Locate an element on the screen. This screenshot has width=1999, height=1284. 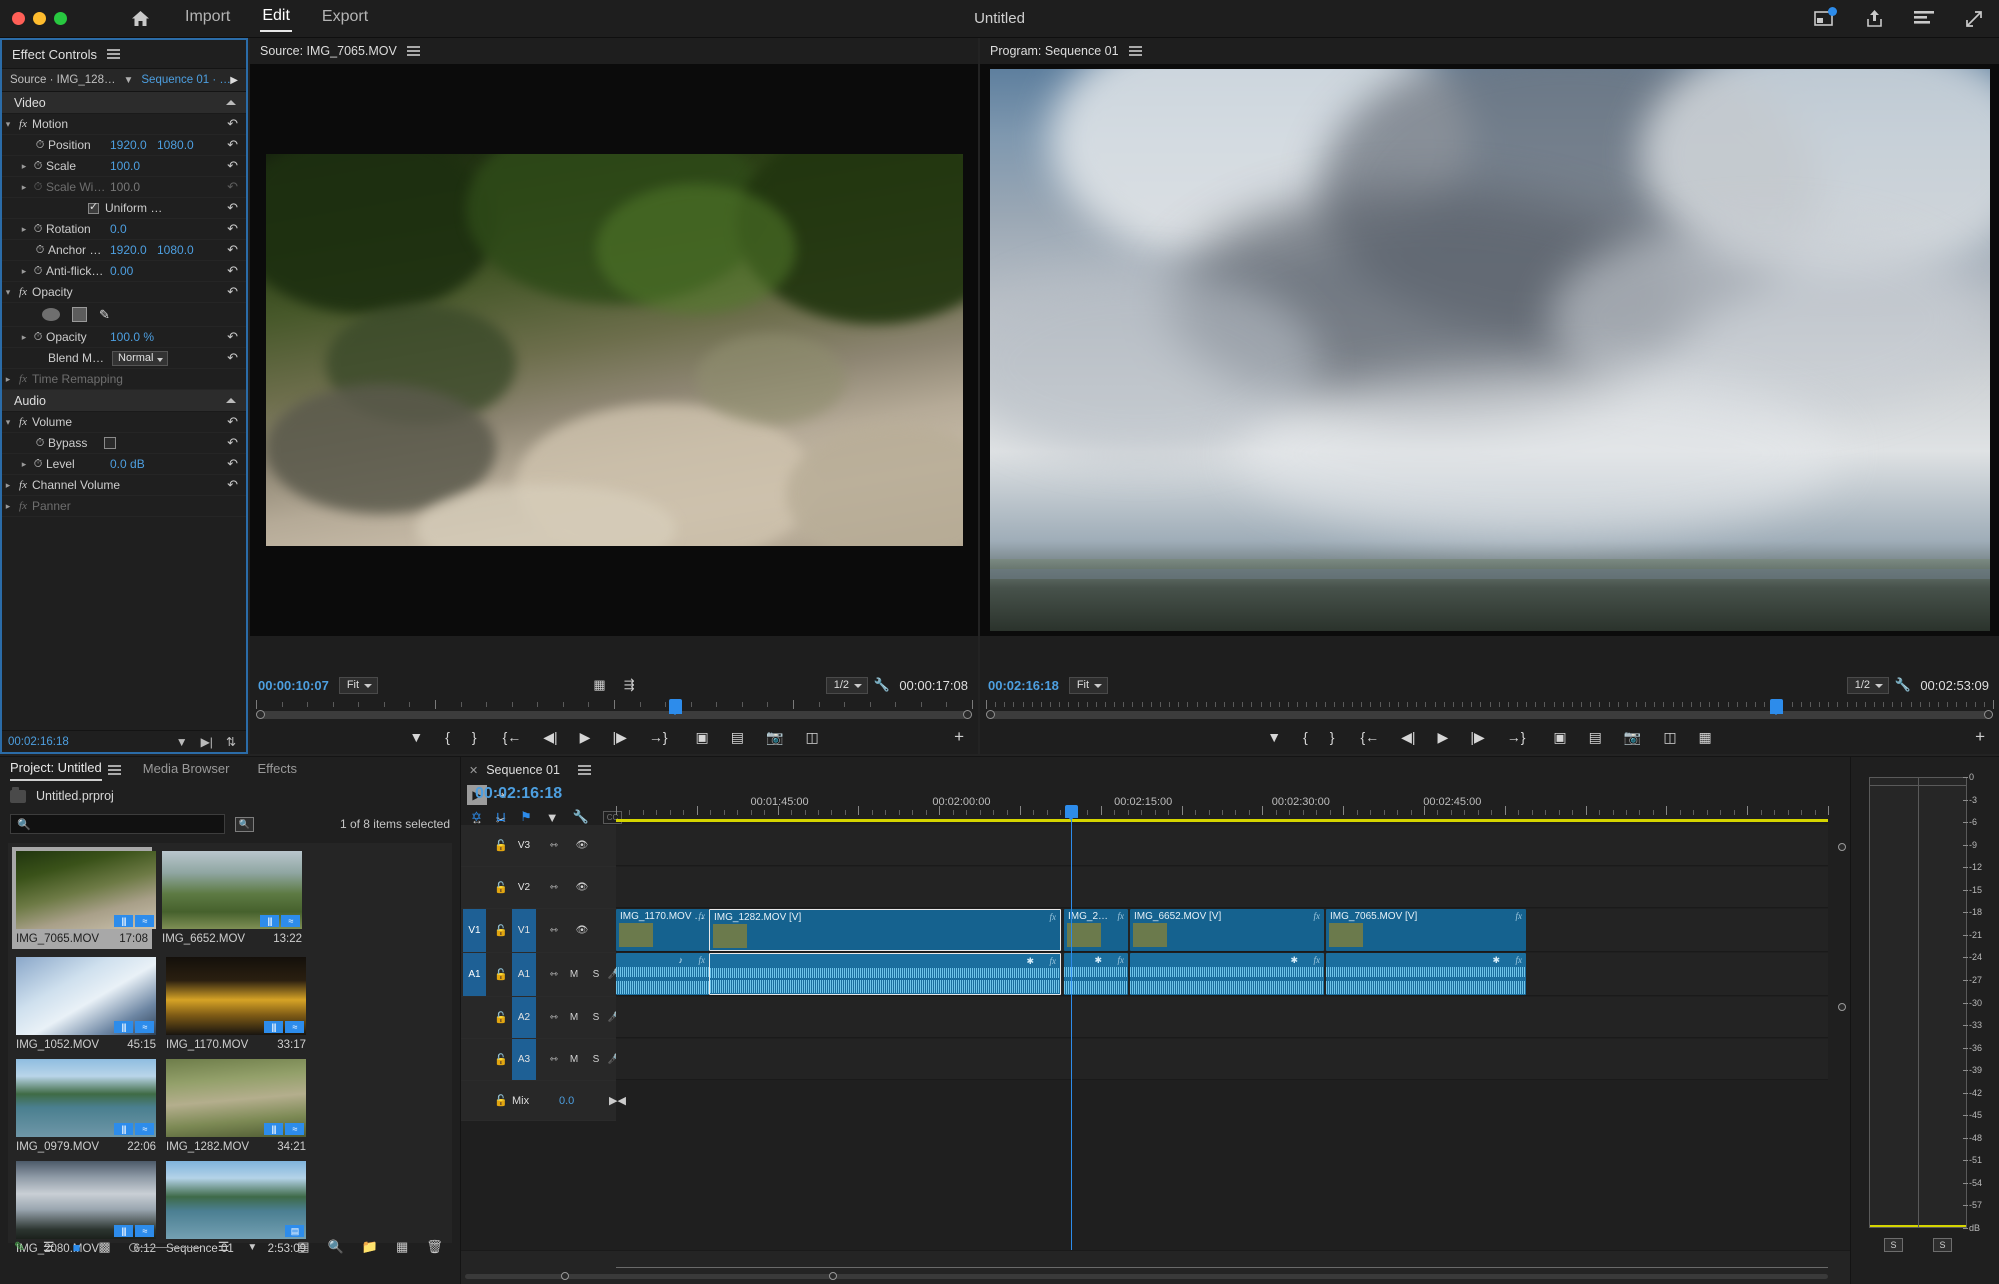
effect-row-uniform-scale: Uniform … ↶ is located at coordinates (124, 208).